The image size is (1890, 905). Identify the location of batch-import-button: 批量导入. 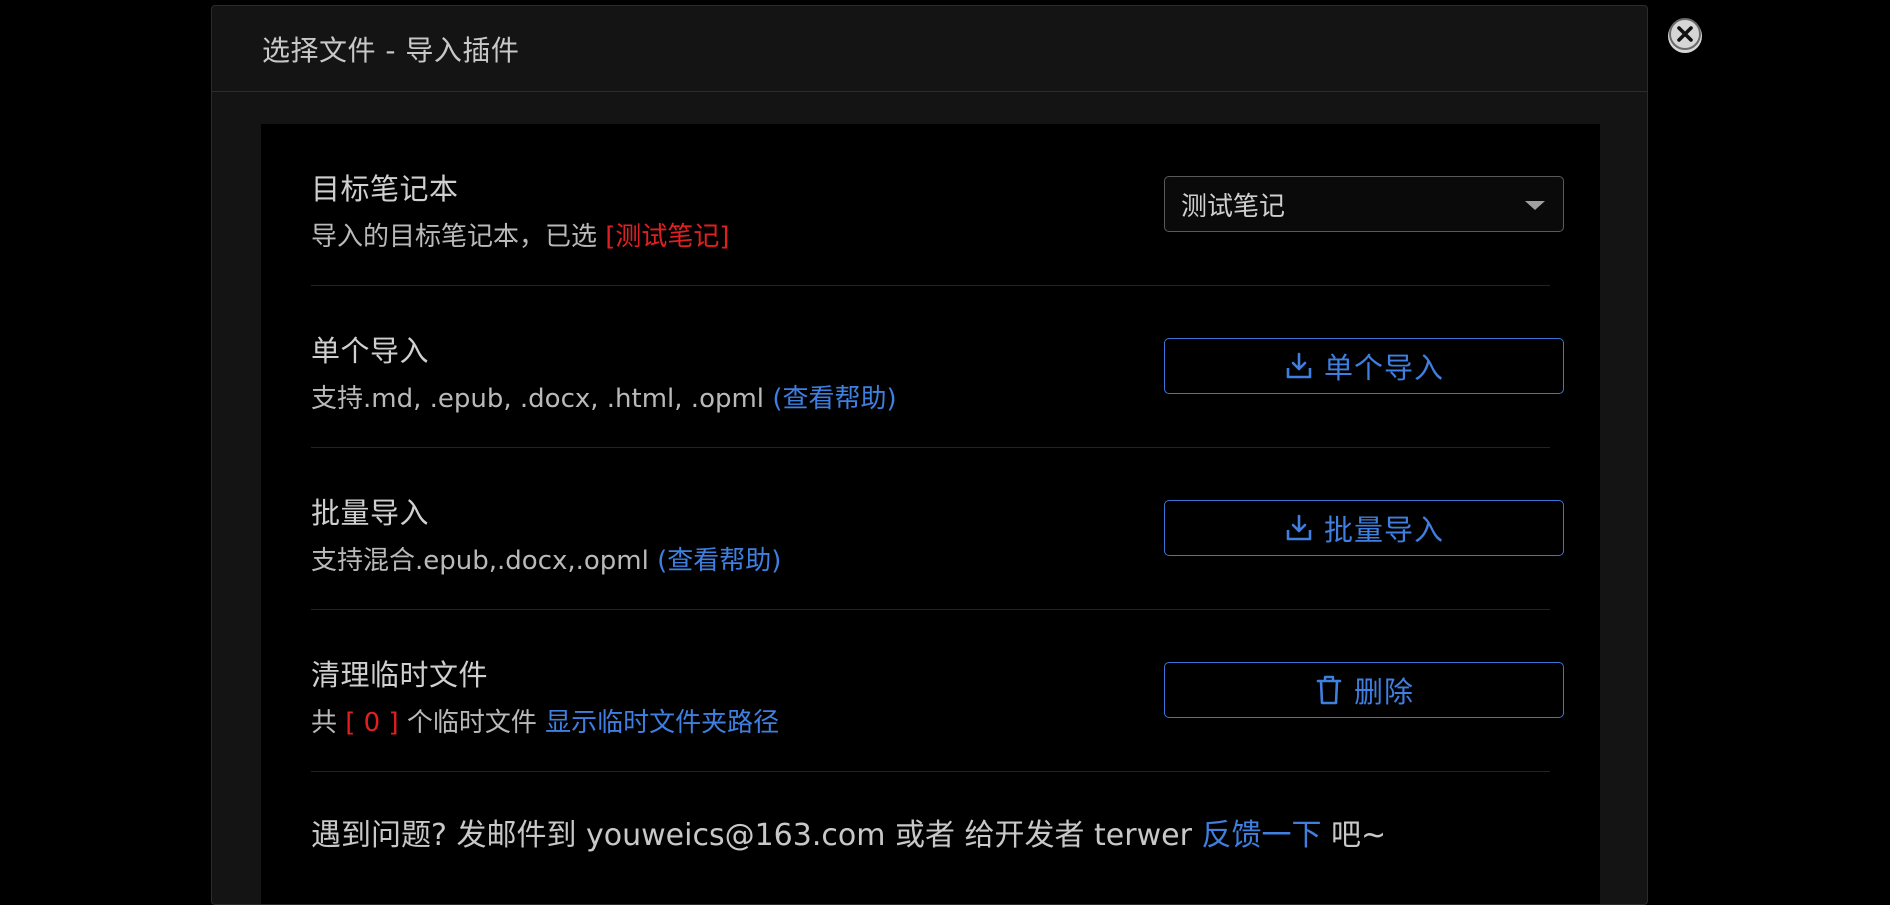
(1364, 528).